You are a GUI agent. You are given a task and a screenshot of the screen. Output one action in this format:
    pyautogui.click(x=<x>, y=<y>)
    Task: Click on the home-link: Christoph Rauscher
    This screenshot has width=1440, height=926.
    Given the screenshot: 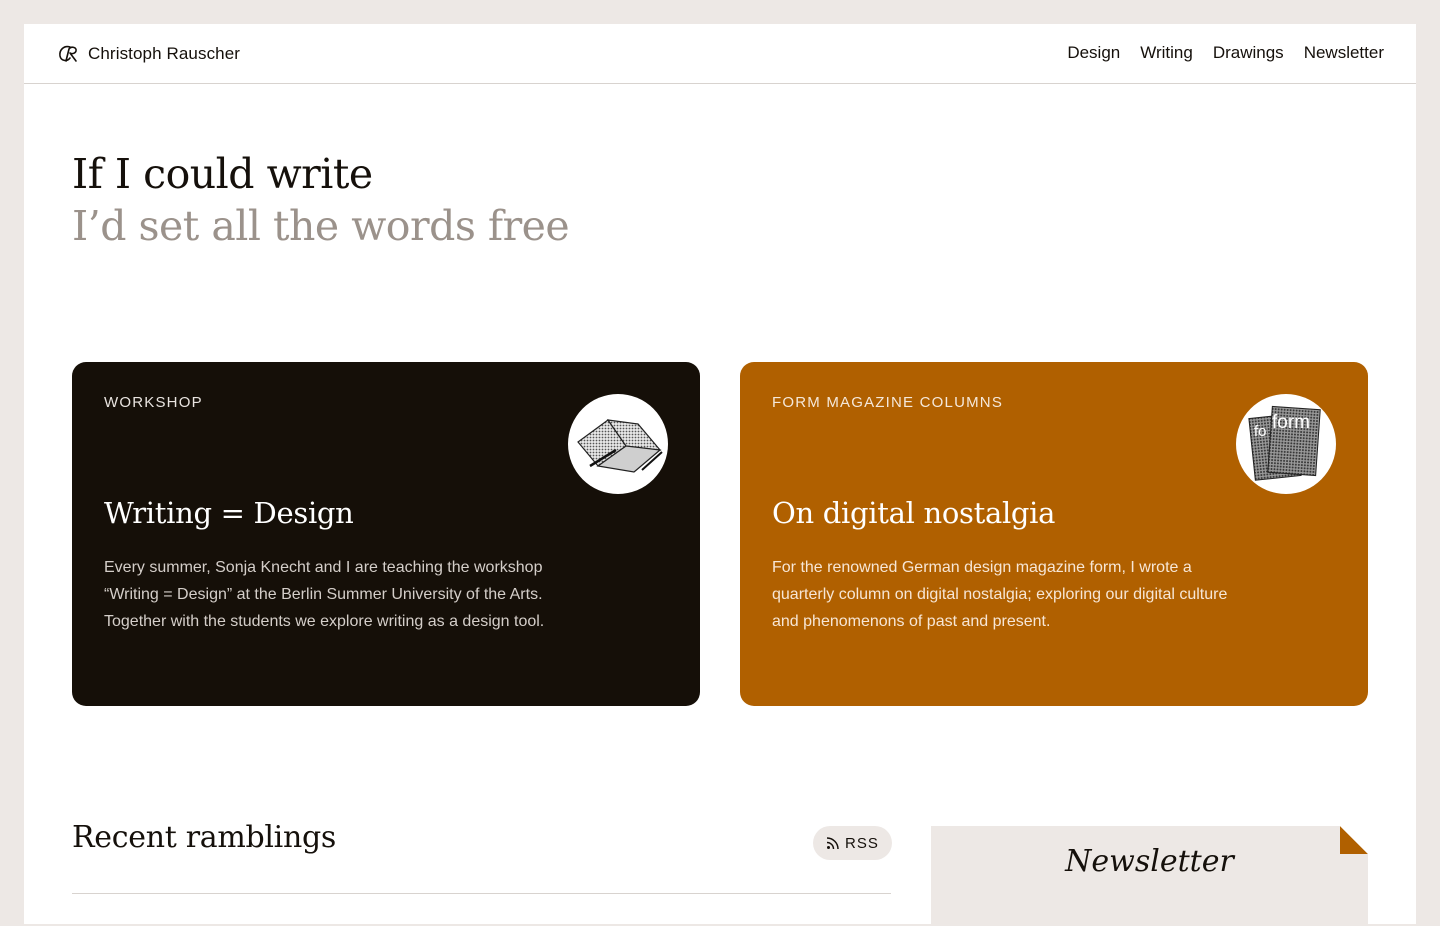 What is the action you would take?
    pyautogui.click(x=148, y=54)
    